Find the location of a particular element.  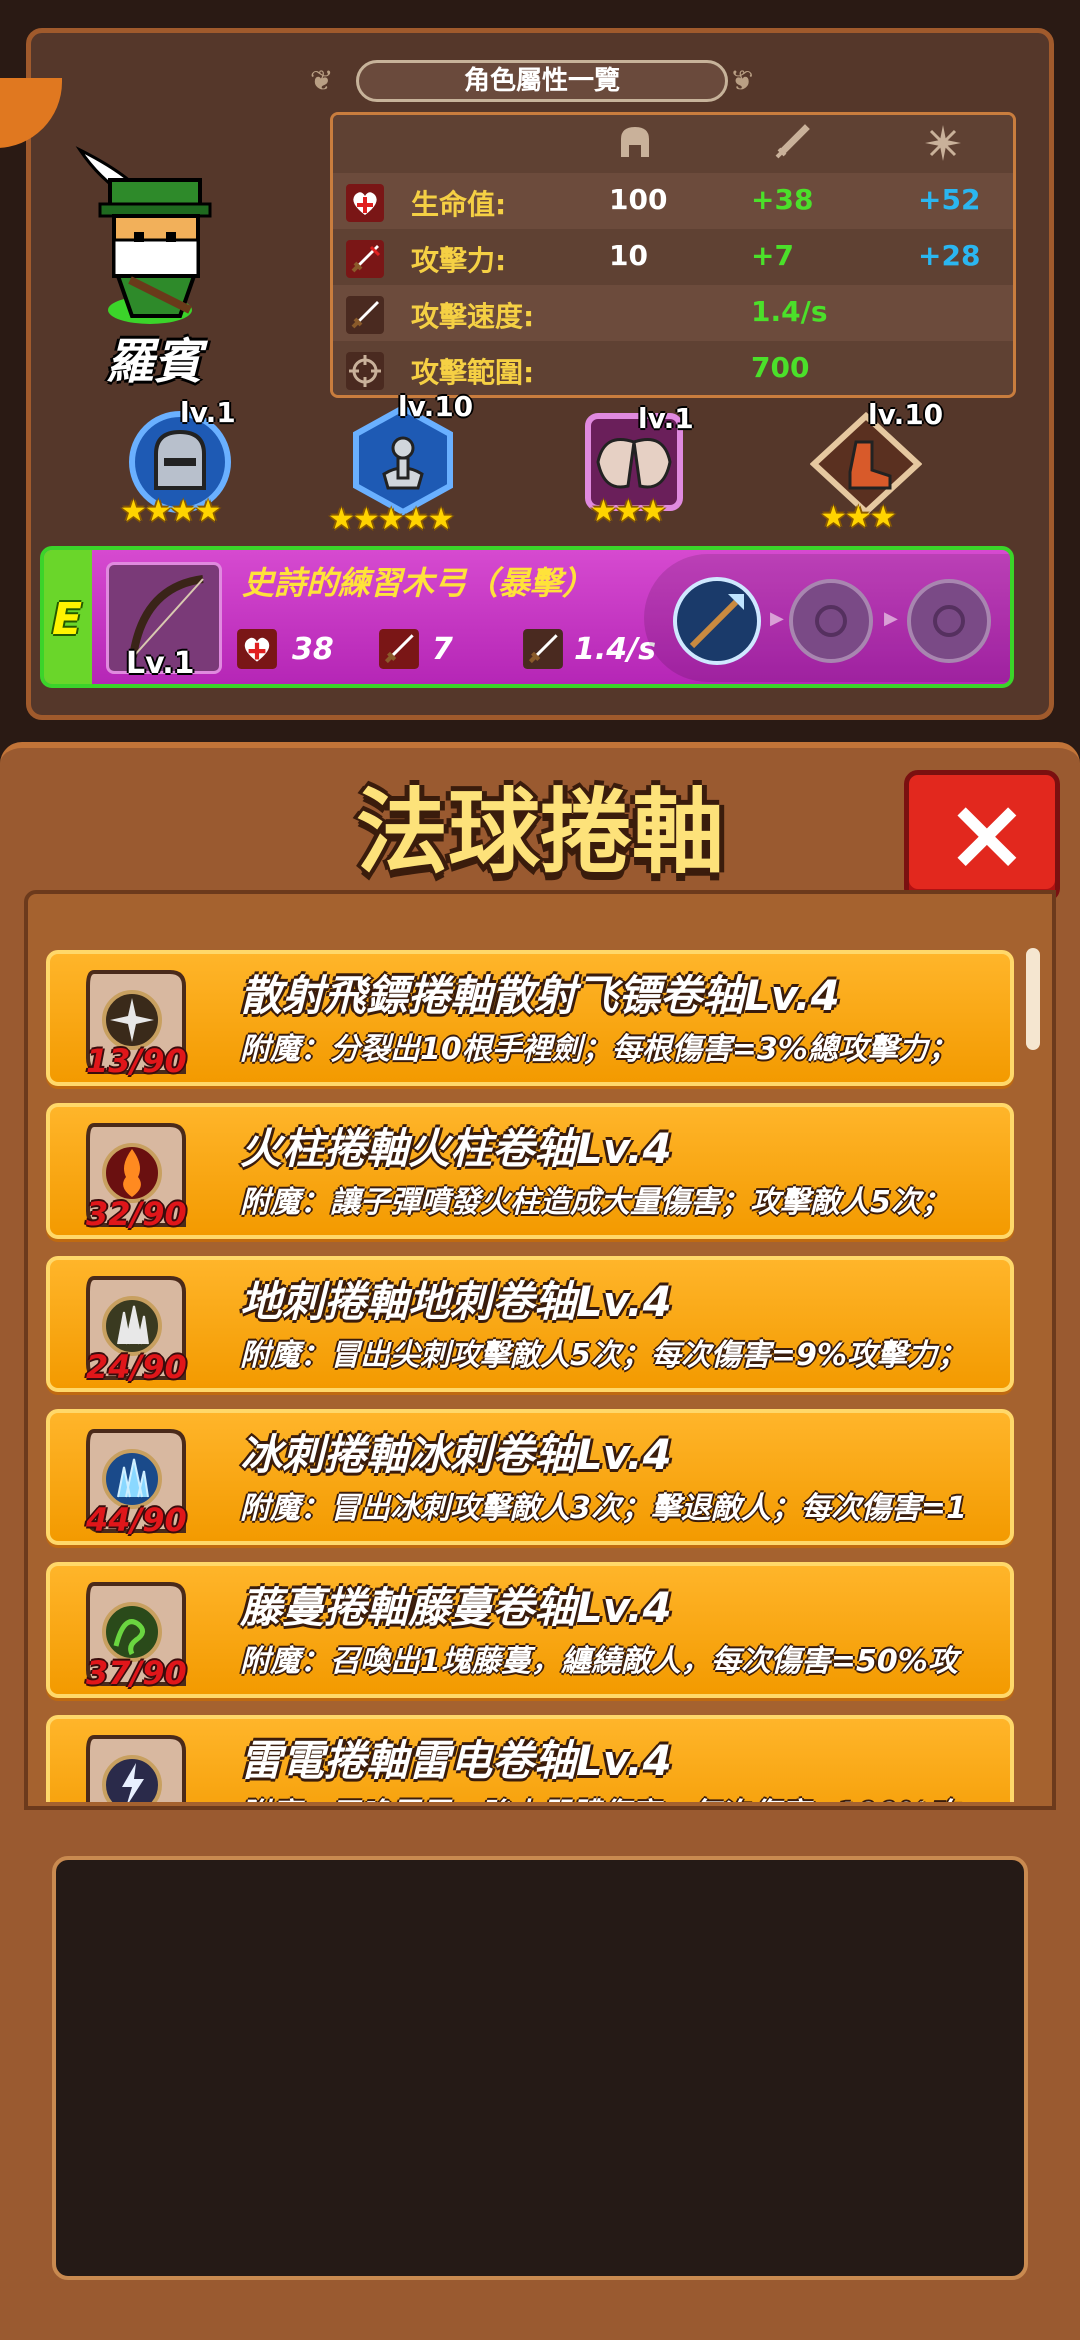

scroll-description: 附魔：讓子彈噴發火柱造成大量傷害；攻擊敵人5次； is located at coordinates (595, 1202).